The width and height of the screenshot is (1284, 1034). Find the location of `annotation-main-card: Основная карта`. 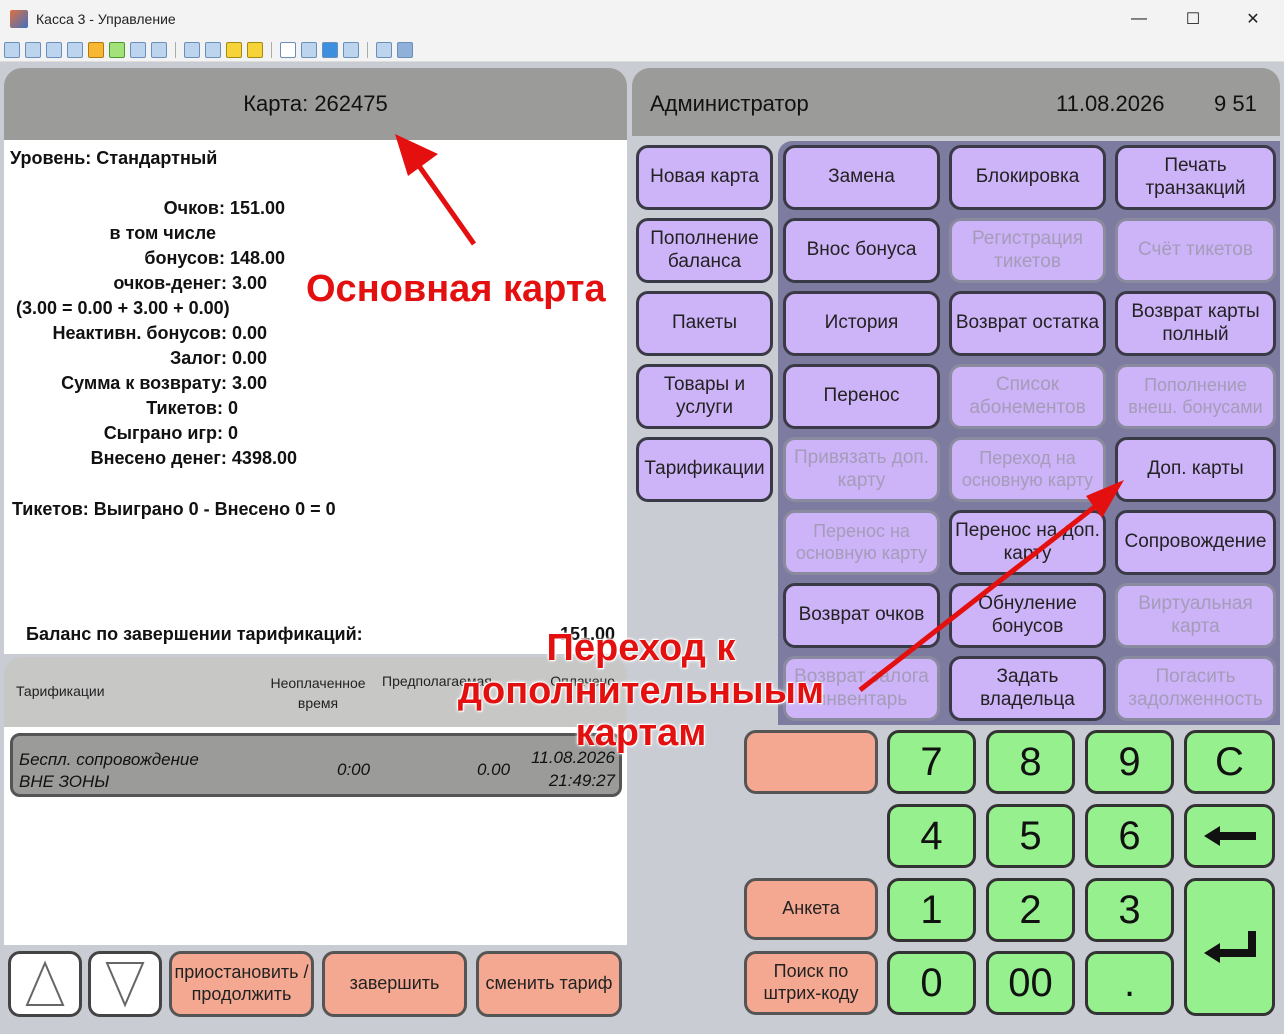

annotation-main-card: Основная карта is located at coordinates (456, 289).